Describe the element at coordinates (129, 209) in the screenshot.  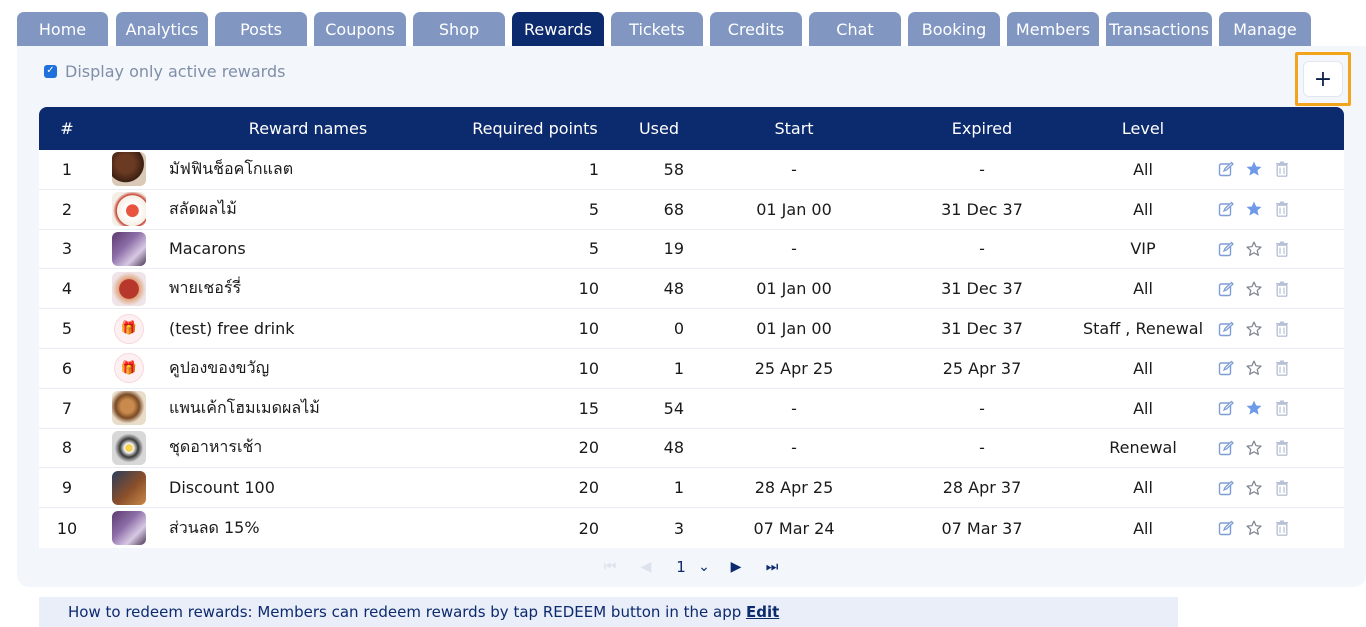
I see `fruit-salad-photo` at that location.